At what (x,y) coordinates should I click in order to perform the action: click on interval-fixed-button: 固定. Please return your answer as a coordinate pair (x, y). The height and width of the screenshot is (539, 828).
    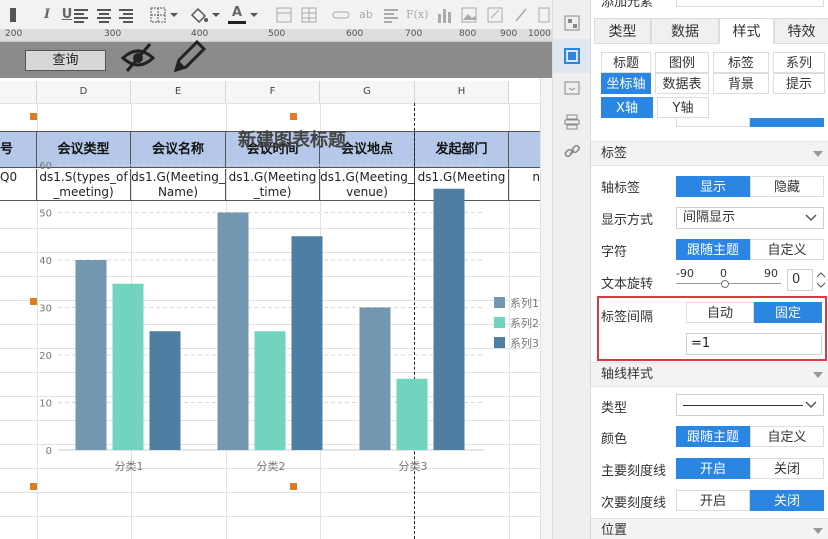
    Looking at the image, I should click on (788, 312).